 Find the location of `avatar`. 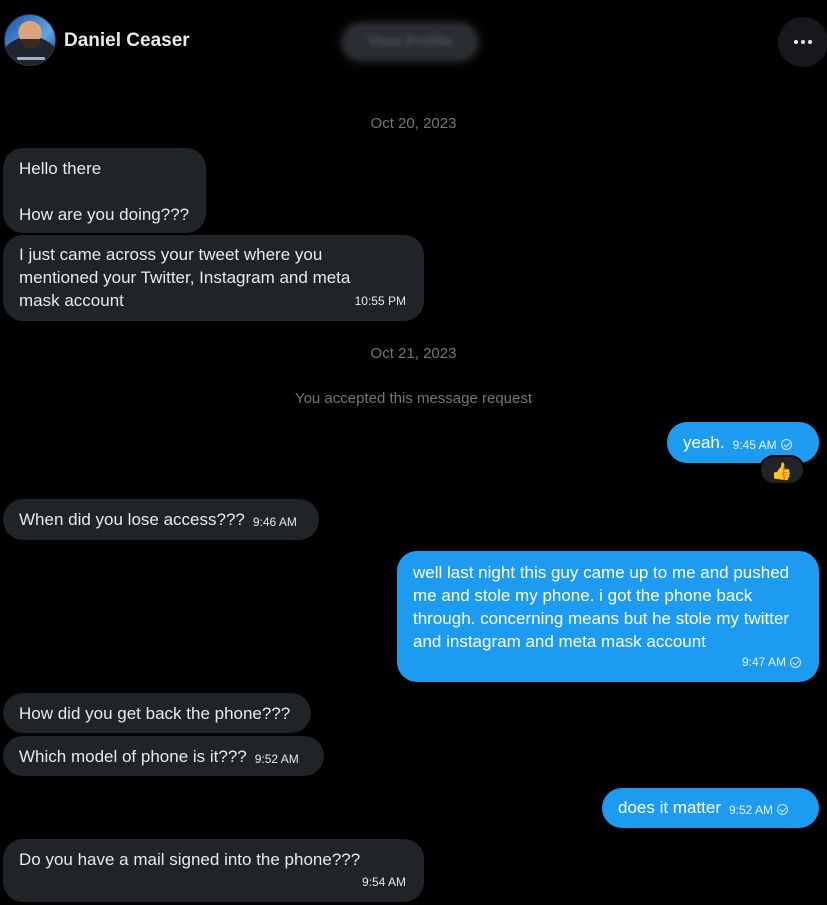

avatar is located at coordinates (30, 40).